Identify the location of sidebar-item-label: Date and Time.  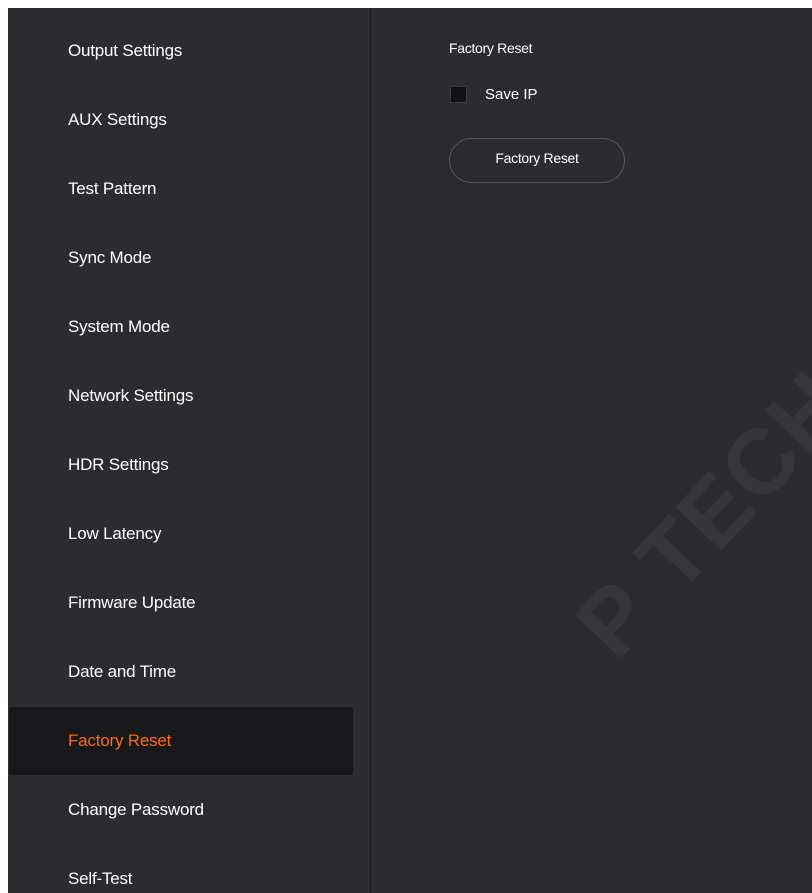
(122, 671).